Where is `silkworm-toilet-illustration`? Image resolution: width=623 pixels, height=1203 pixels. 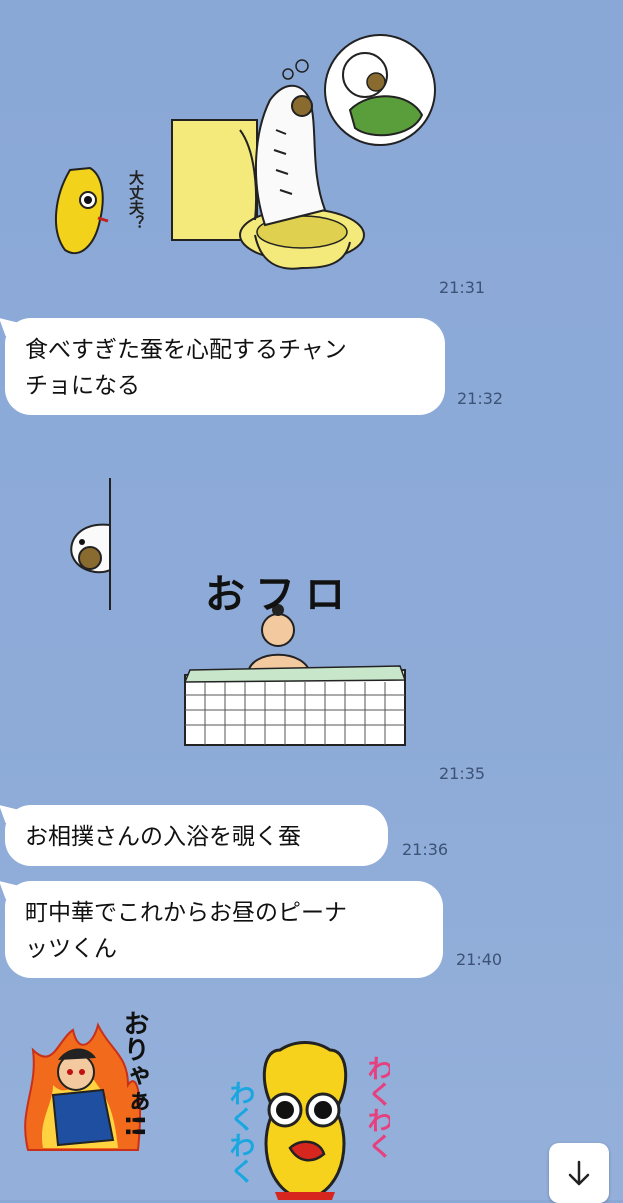
silkworm-toilet-illustration is located at coordinates (245, 152).